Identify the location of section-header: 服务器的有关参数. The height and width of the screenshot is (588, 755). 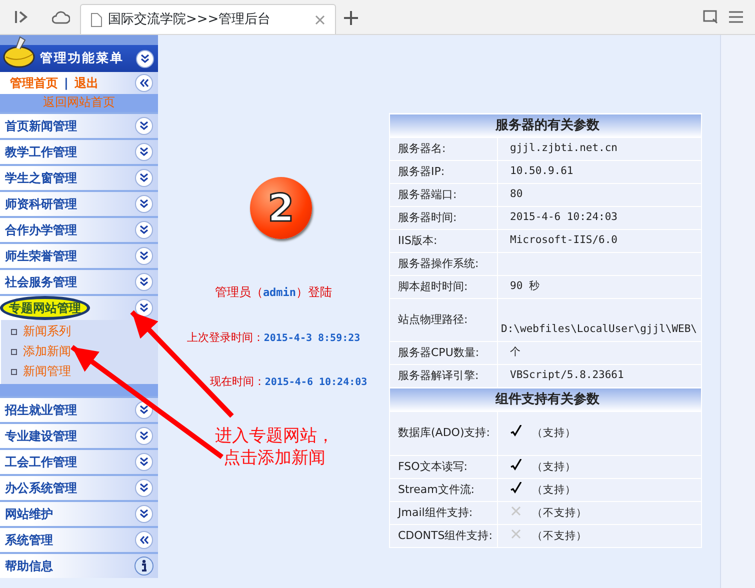
(546, 126).